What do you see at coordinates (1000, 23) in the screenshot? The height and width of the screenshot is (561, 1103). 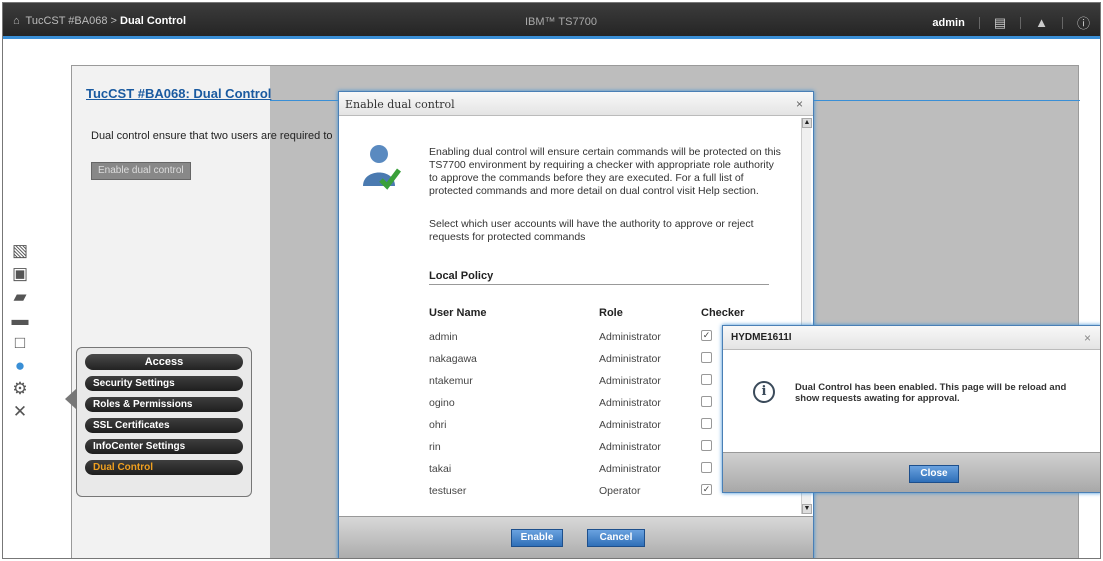 I see `clipboard-icon: ▤` at bounding box center [1000, 23].